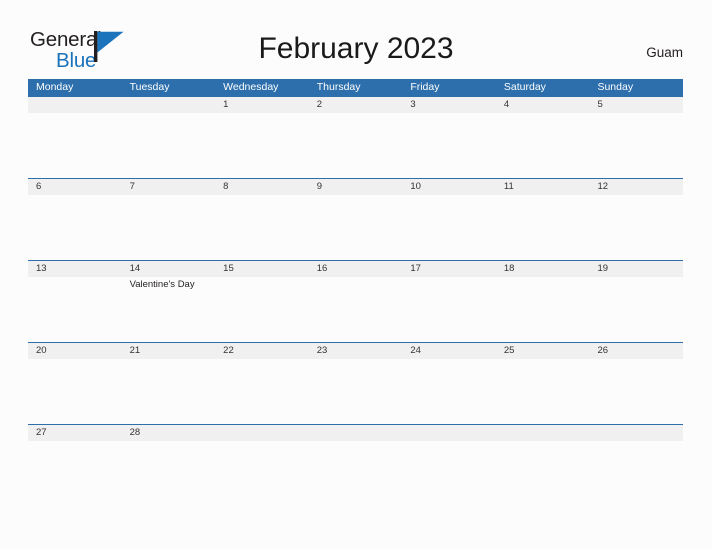  I want to click on week-date-band: 20 21 22 23 24 25 26, so click(355, 351).